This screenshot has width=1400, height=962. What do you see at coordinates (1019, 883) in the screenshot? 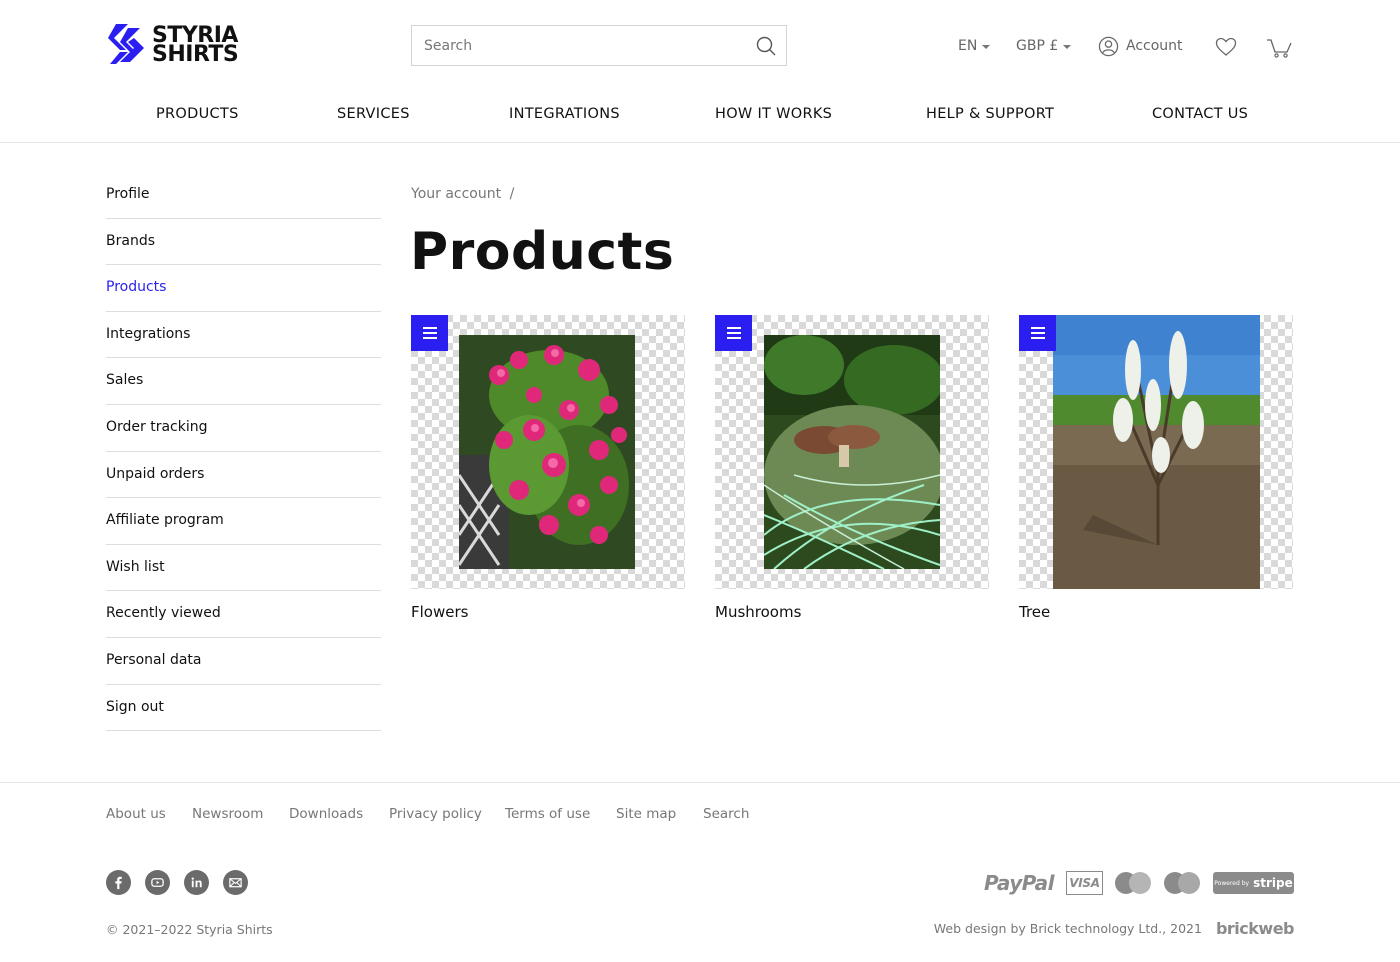
I see `paypal-logo: PayPal` at bounding box center [1019, 883].